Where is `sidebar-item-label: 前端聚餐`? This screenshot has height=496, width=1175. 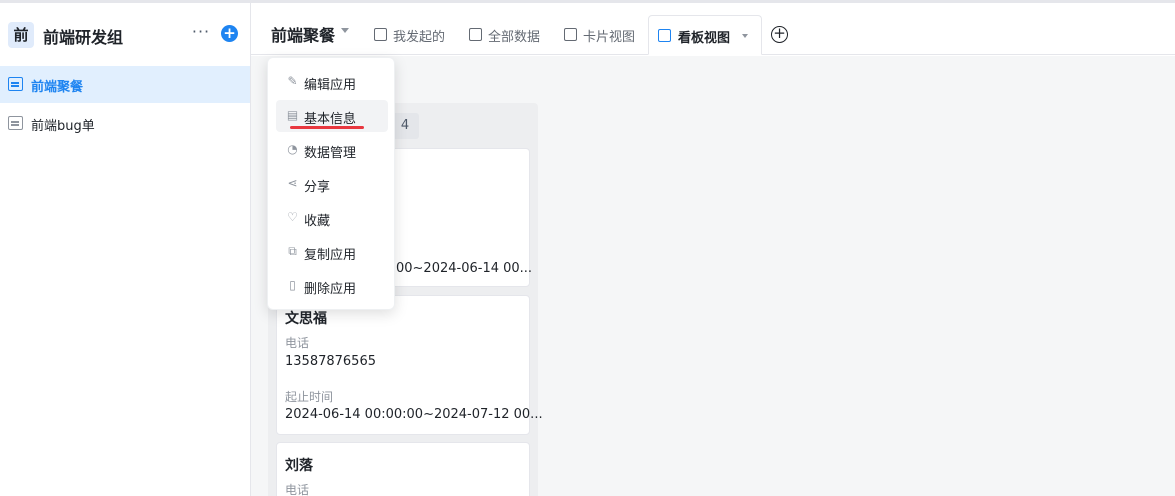
sidebar-item-label: 前端聚餐 is located at coordinates (57, 87).